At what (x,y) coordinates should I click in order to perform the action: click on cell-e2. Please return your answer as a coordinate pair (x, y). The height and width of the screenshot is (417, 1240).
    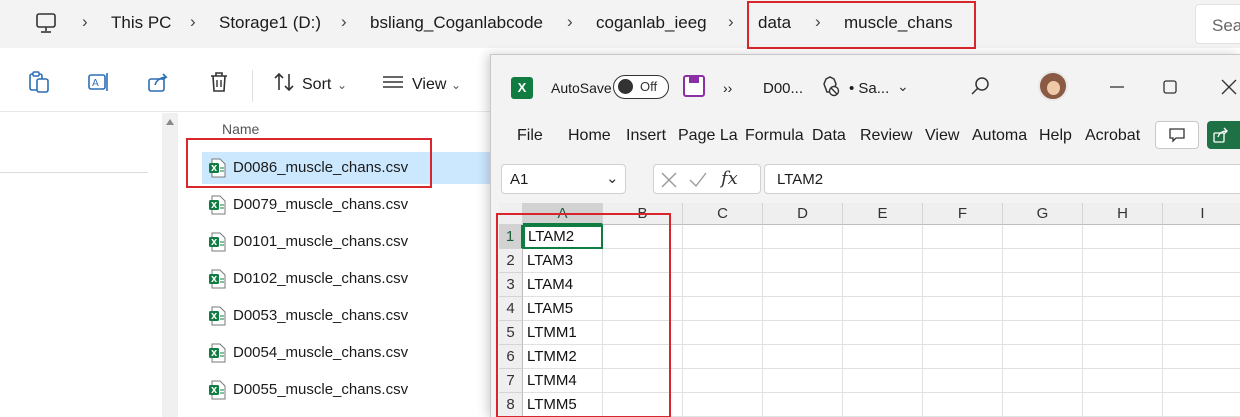
    Looking at the image, I should click on (883, 261).